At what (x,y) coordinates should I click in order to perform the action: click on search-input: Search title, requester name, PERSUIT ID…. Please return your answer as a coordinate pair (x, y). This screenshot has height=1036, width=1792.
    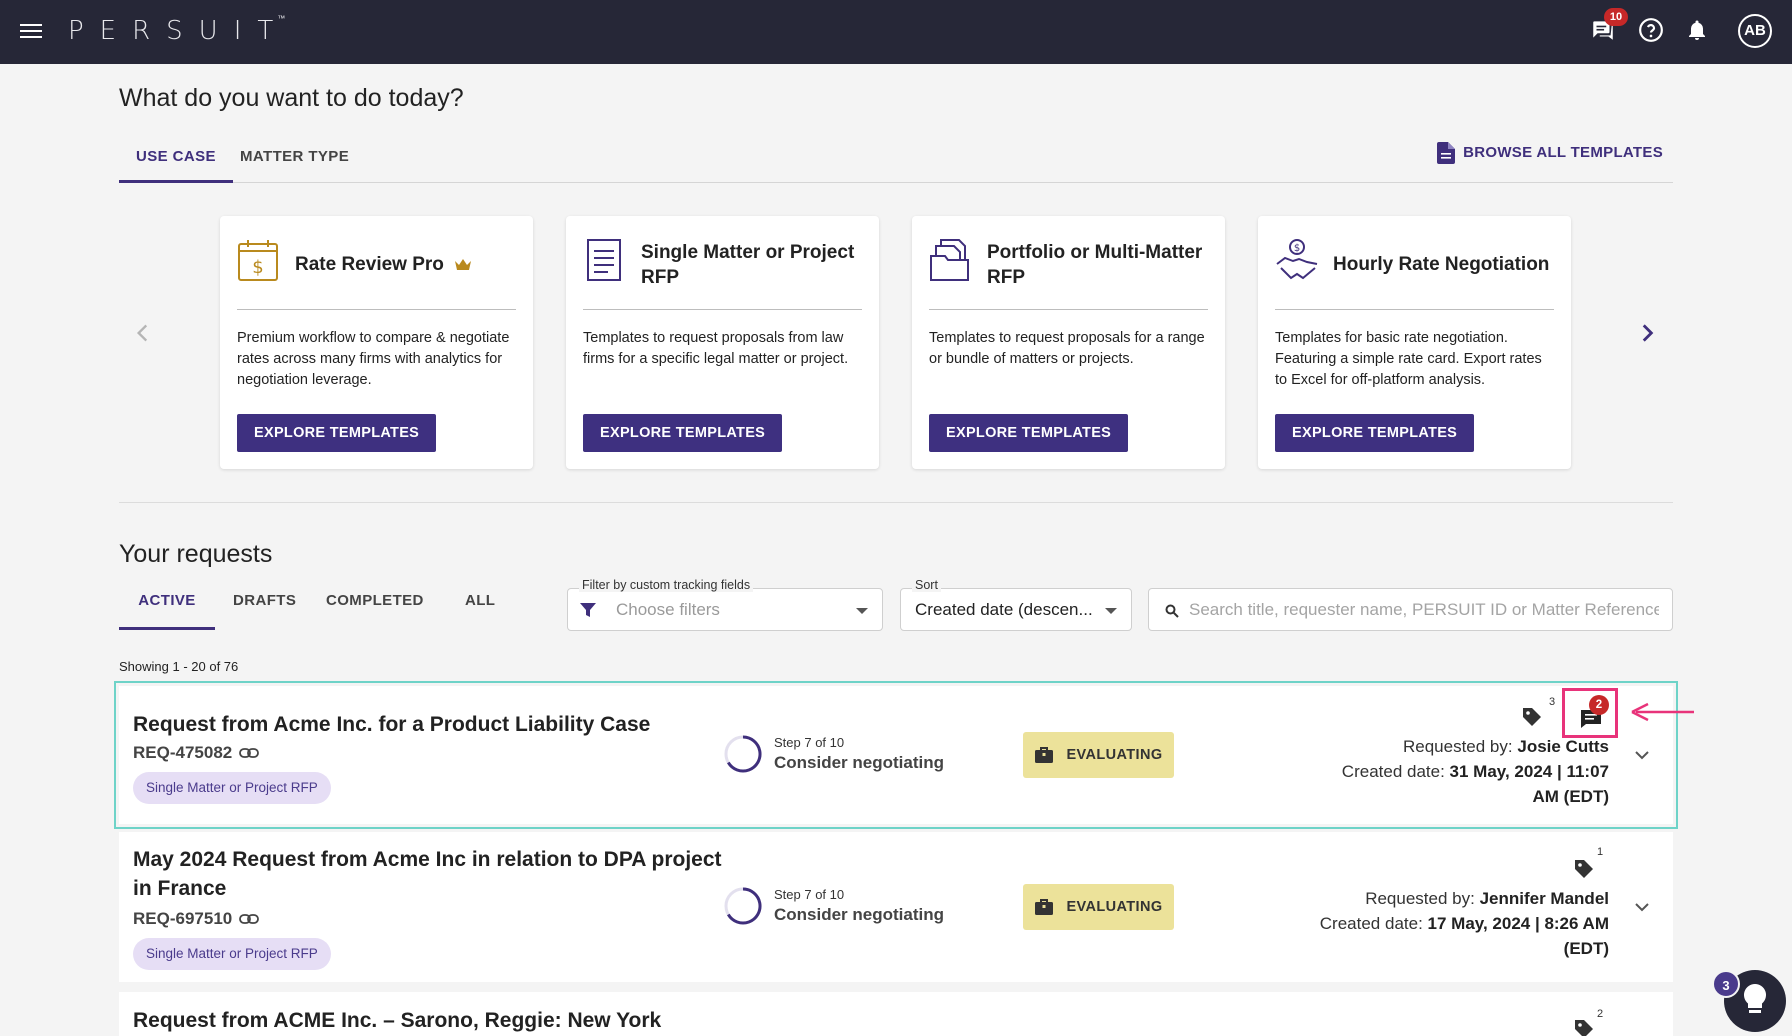
    Looking at the image, I should click on (1410, 609).